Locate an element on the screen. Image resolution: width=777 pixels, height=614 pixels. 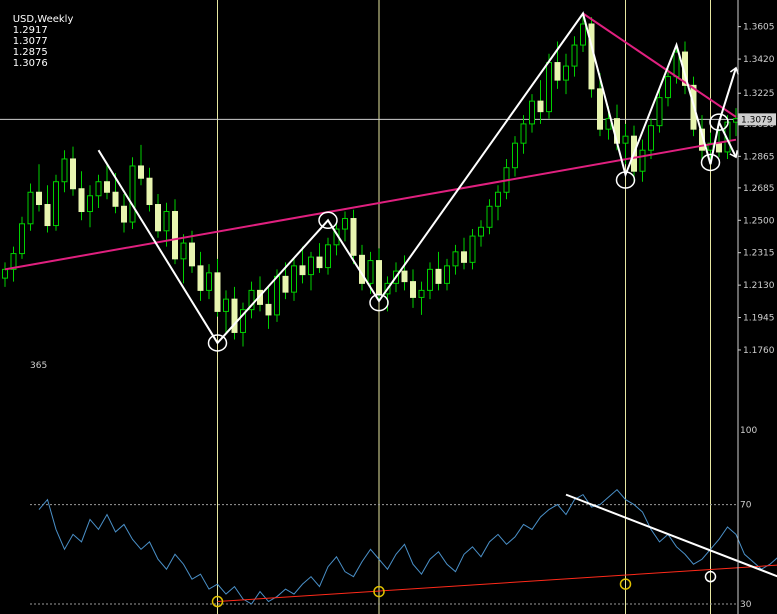
indicator-tick-label: 30 is located at coordinates (746, 605).